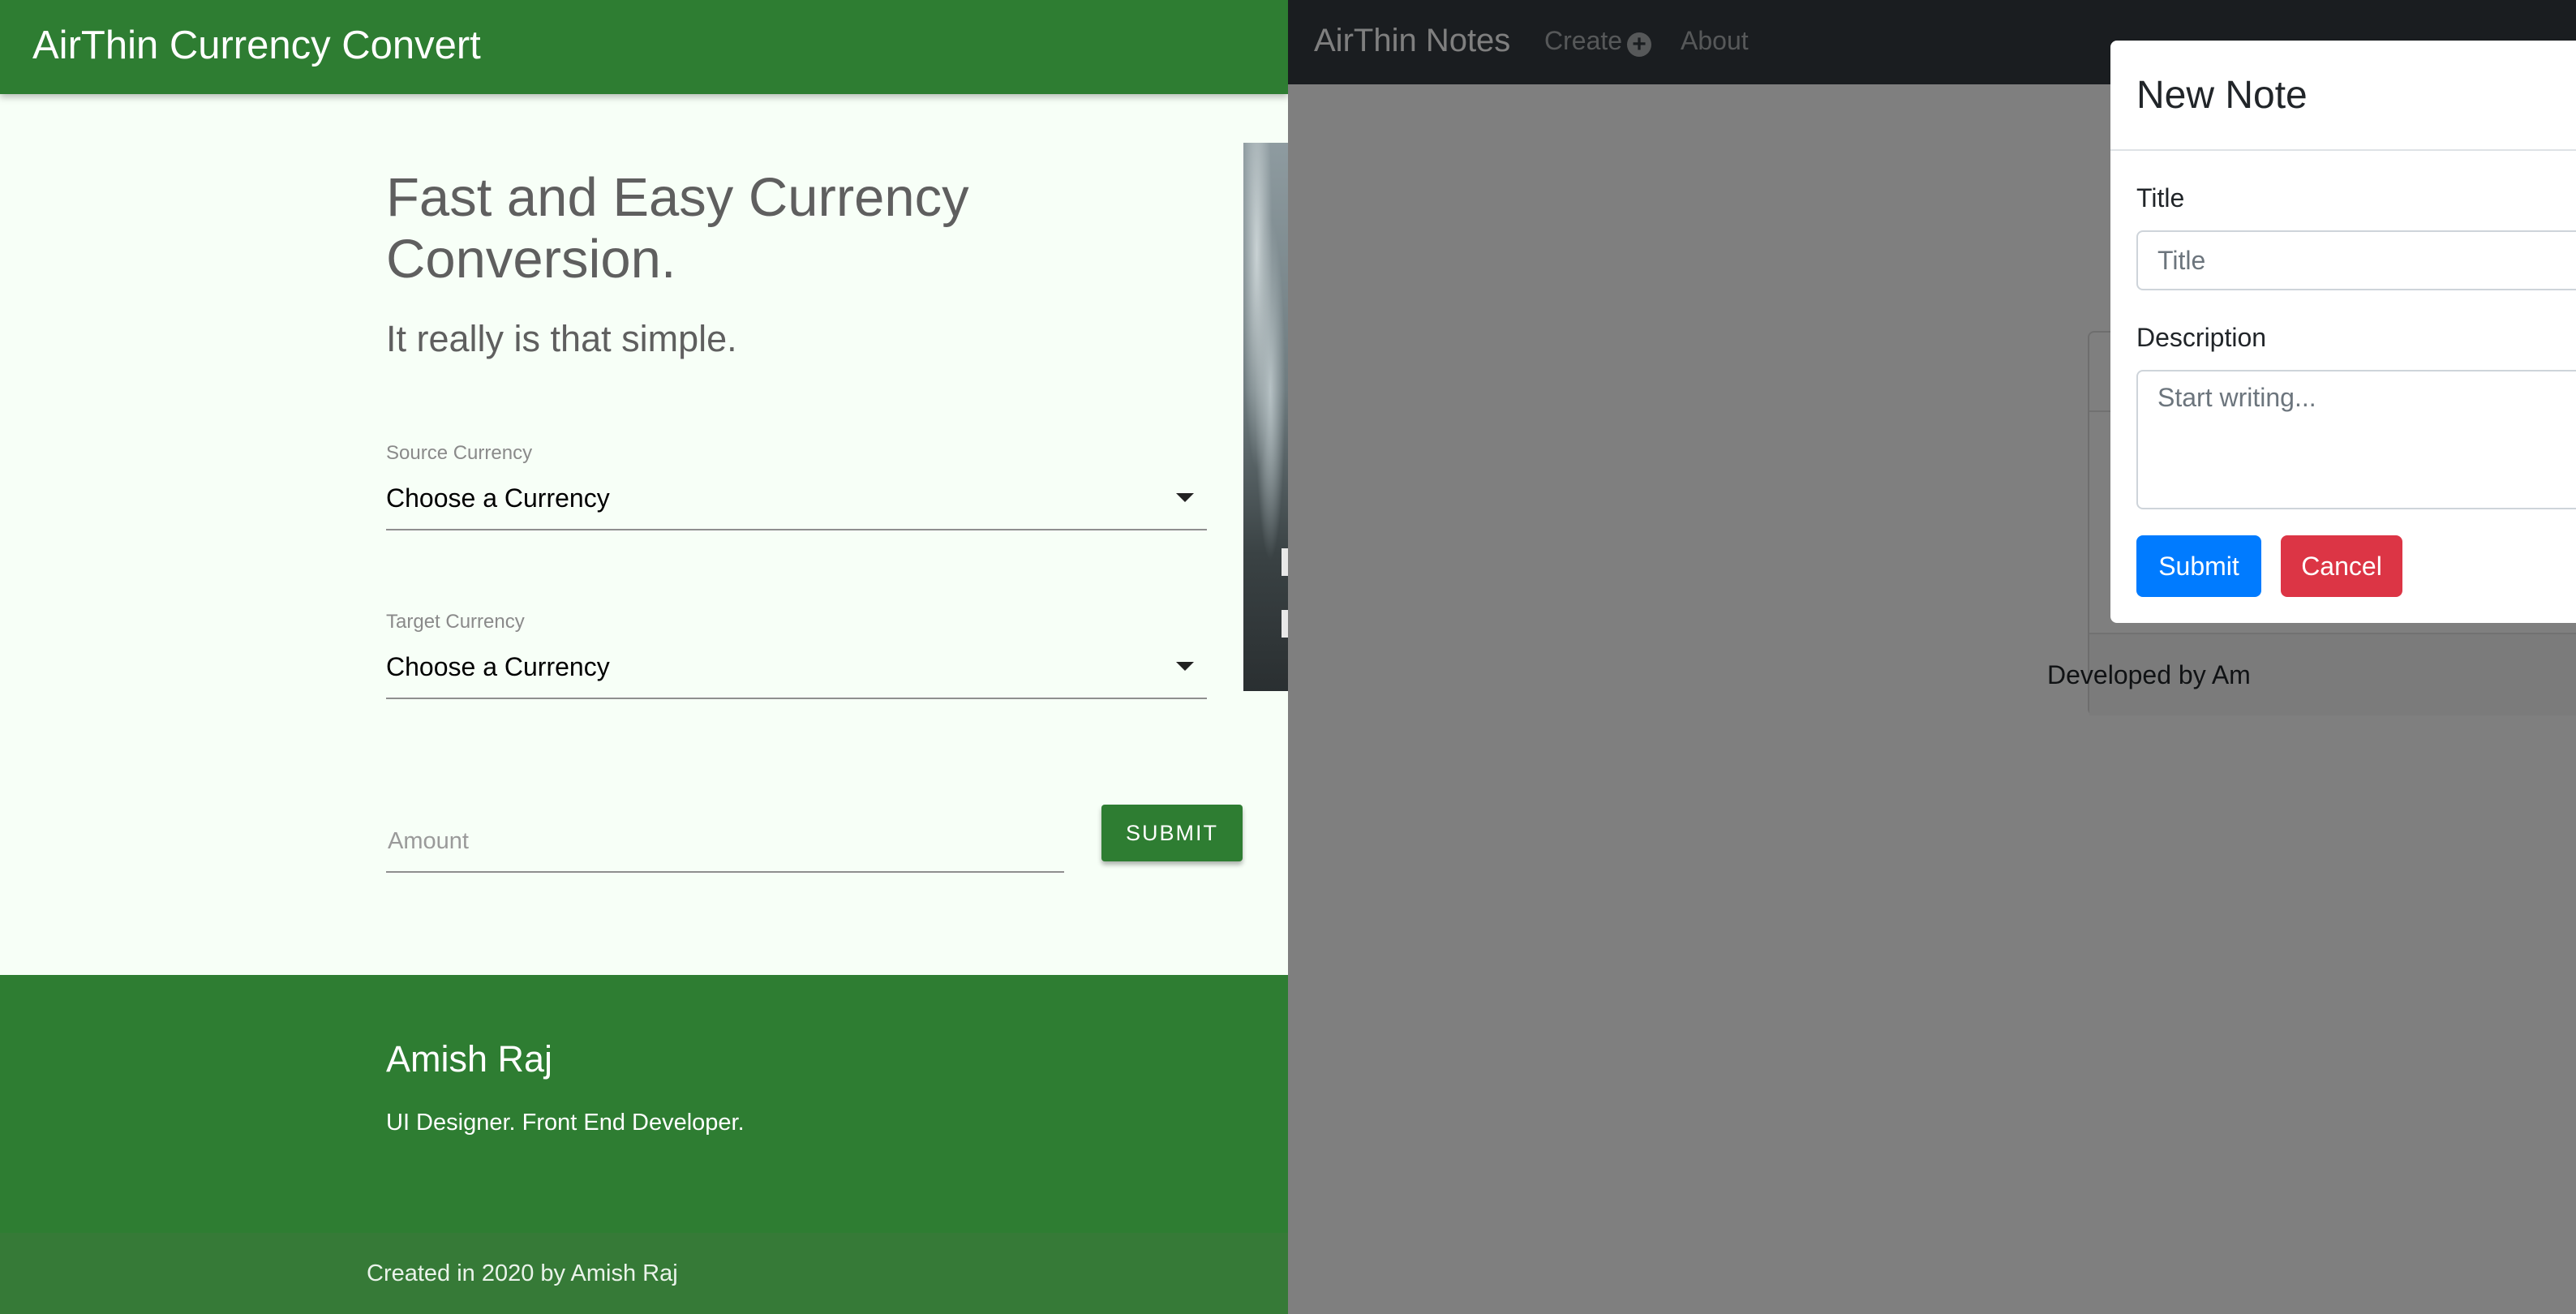 This screenshot has height=1314, width=2576. I want to click on carousel-image, so click(1265, 417).